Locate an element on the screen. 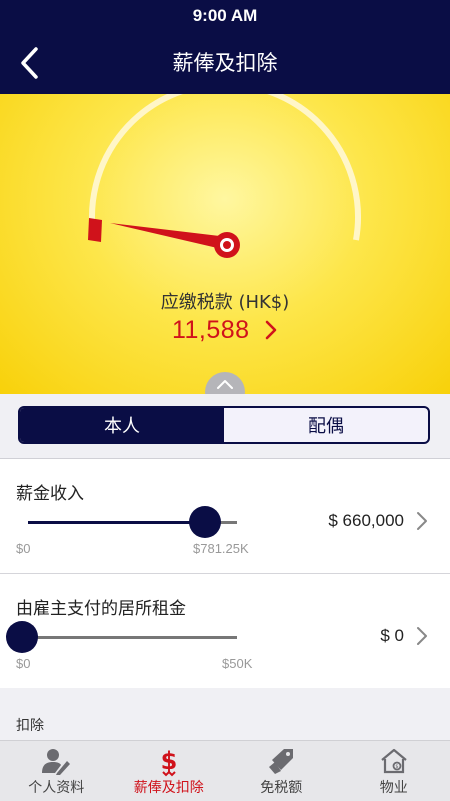 The width and height of the screenshot is (450, 801). gauge-arc is located at coordinates (225, 167).